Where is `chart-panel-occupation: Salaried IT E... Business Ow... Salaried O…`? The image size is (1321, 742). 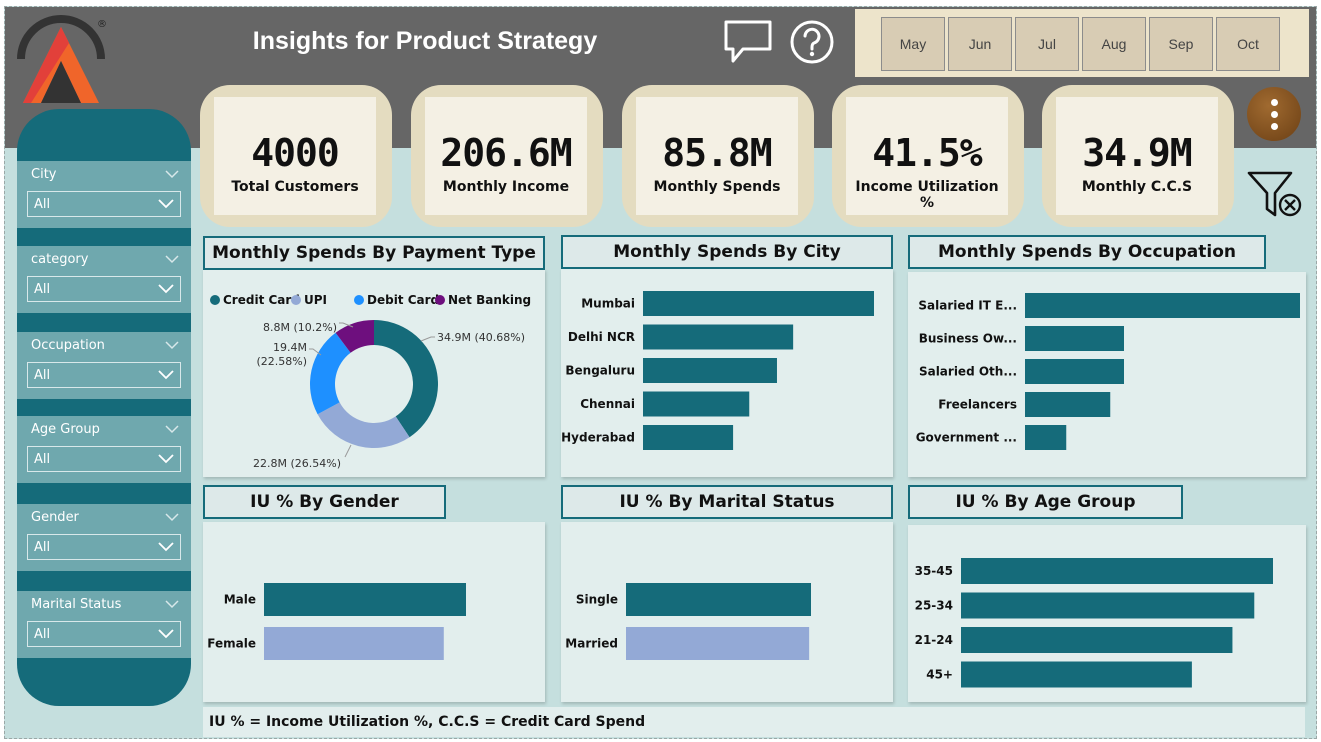
chart-panel-occupation: Salaried IT E... Business Ow... Salaried O… is located at coordinates (1107, 374).